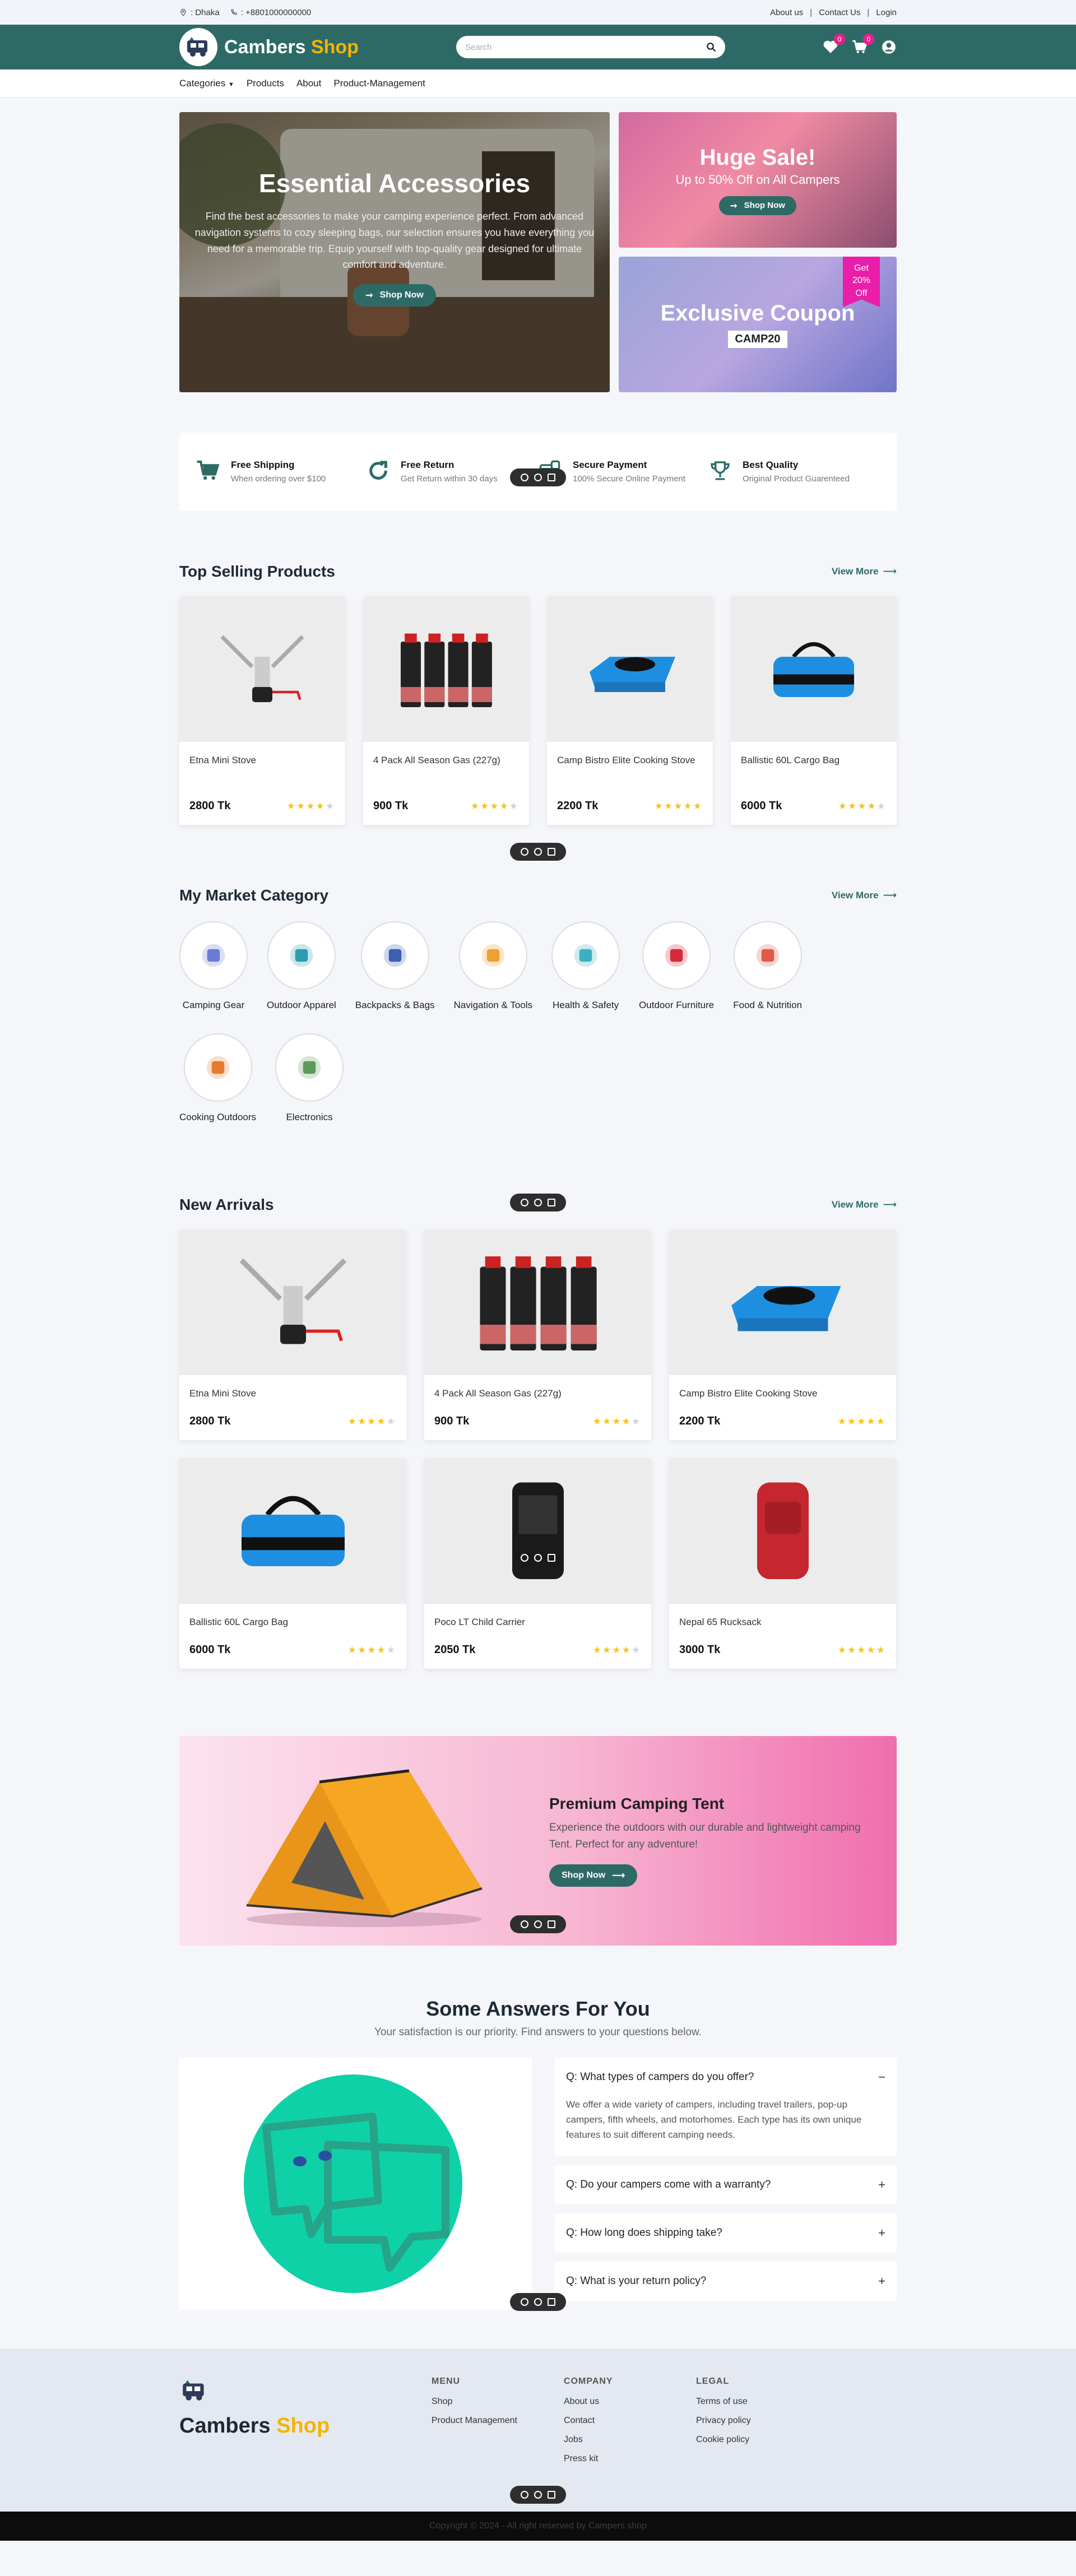 This screenshot has height=2576, width=1076. I want to click on category-item: Health & Safety, so click(585, 966).